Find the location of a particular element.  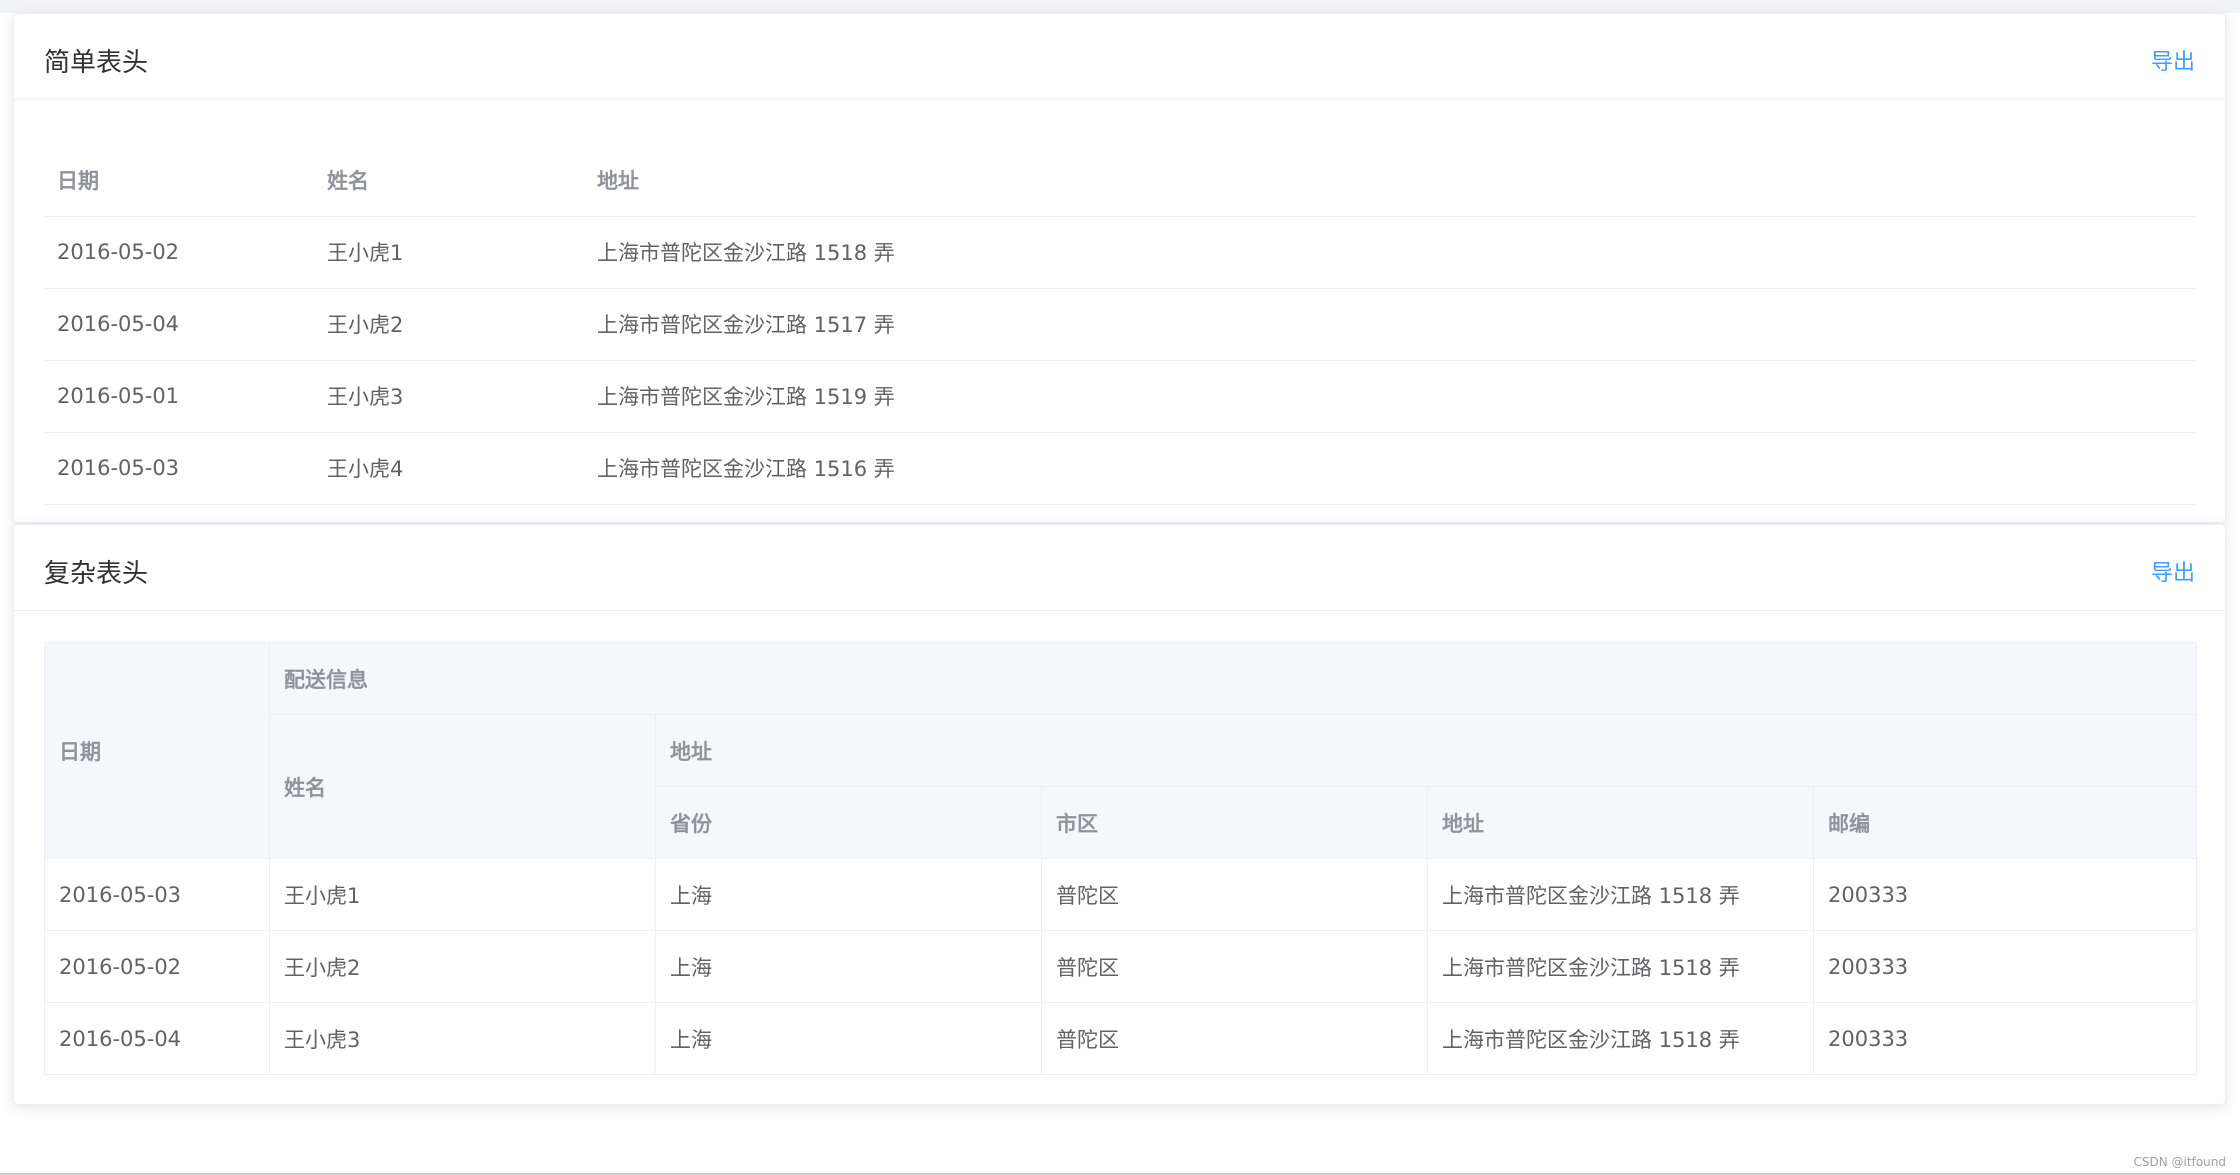

page-top-strip is located at coordinates (1120, 6).